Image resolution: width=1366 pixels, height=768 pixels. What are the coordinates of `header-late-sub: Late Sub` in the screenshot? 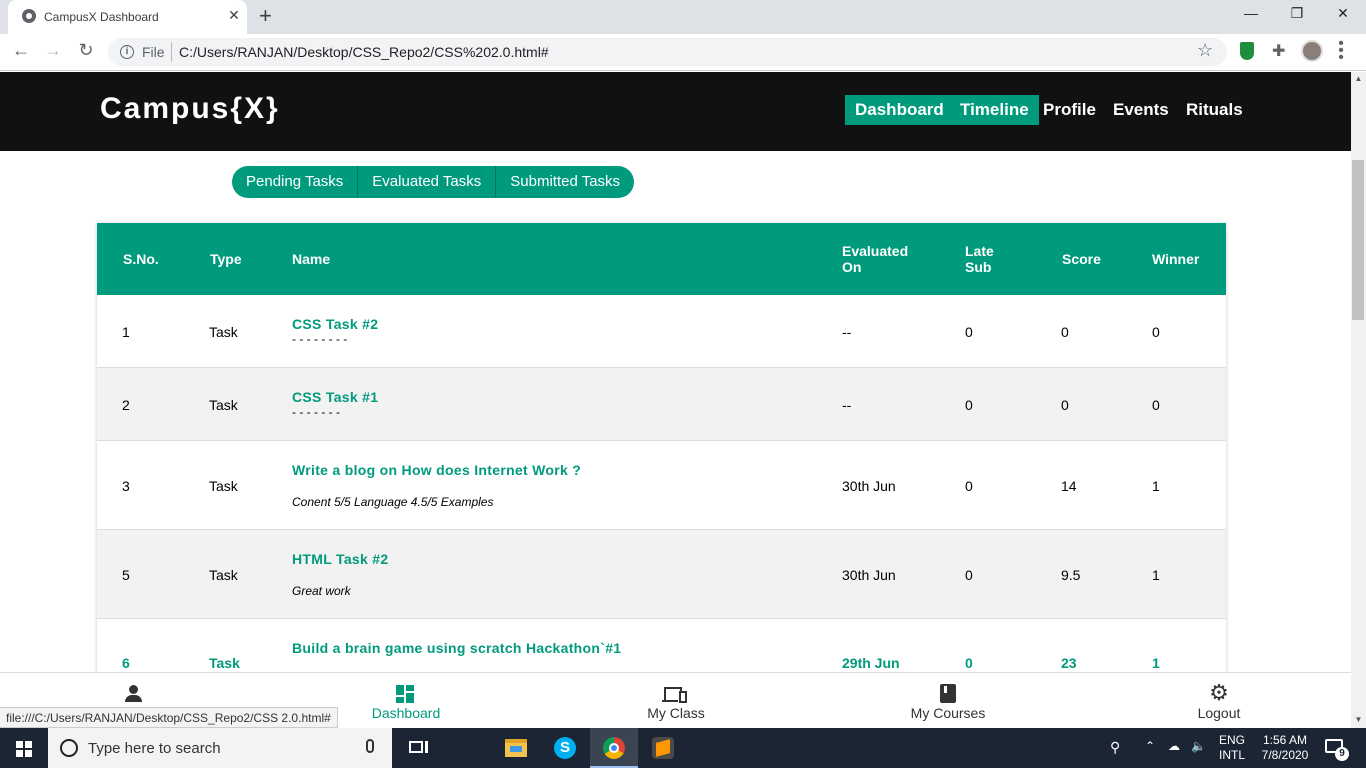 It's located at (979, 259).